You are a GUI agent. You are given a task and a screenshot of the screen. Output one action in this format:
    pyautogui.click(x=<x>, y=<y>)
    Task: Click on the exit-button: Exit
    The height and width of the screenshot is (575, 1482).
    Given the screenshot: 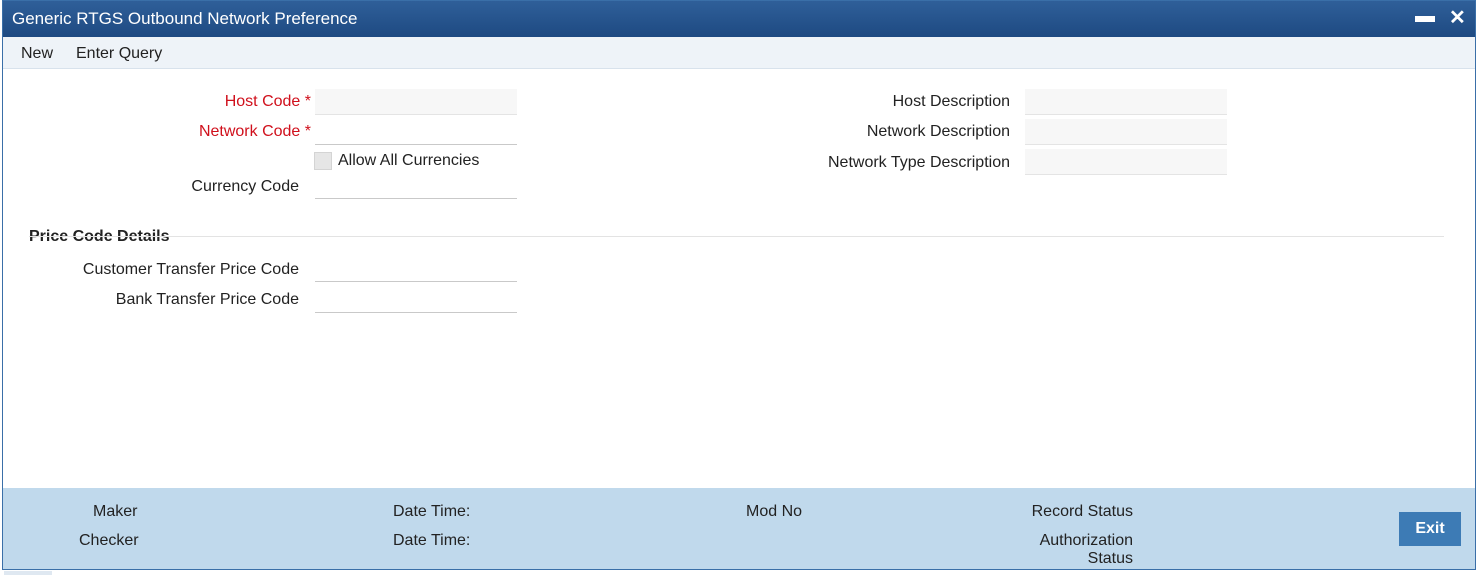 What is the action you would take?
    pyautogui.click(x=1430, y=529)
    